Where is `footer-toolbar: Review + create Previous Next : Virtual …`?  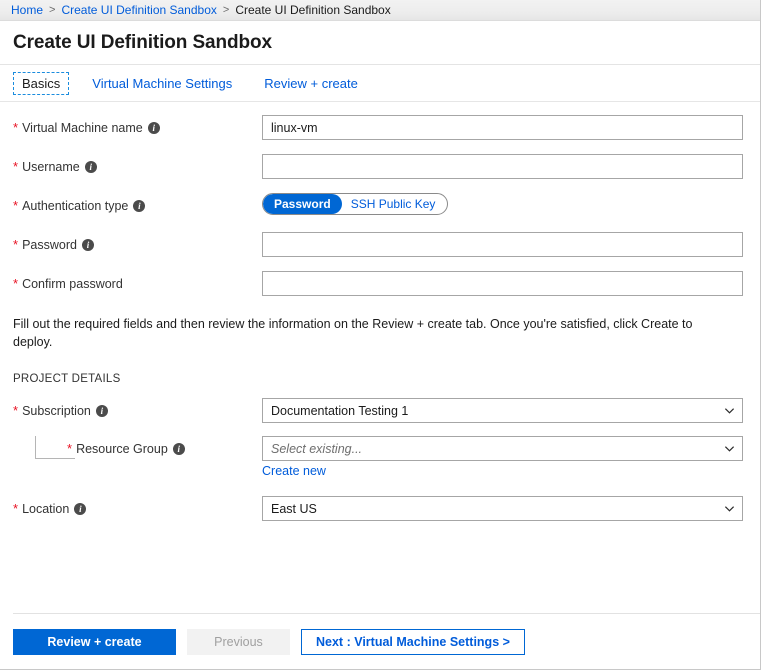 footer-toolbar: Review + create Previous Next : Virtual … is located at coordinates (380, 641).